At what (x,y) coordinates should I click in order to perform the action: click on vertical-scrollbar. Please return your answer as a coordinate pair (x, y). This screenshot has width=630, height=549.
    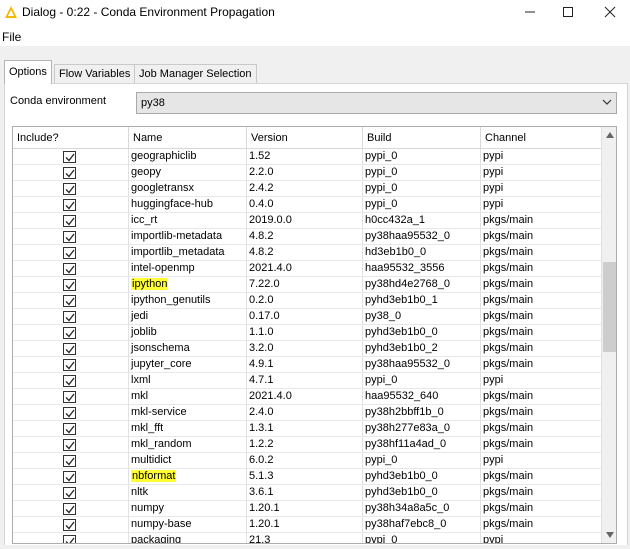
    Looking at the image, I should click on (608, 335).